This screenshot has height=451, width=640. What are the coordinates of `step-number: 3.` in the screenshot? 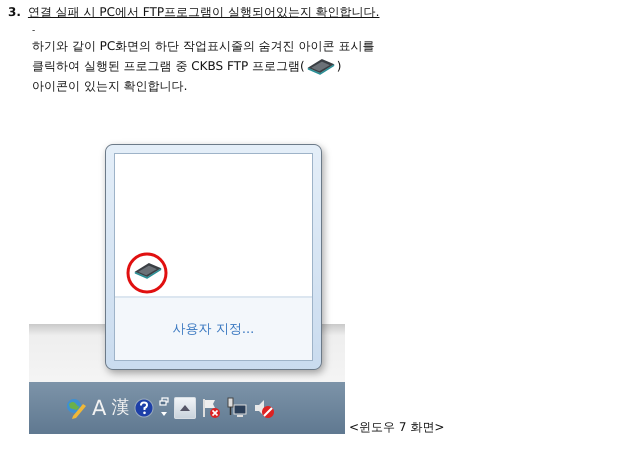 It's located at (14, 12).